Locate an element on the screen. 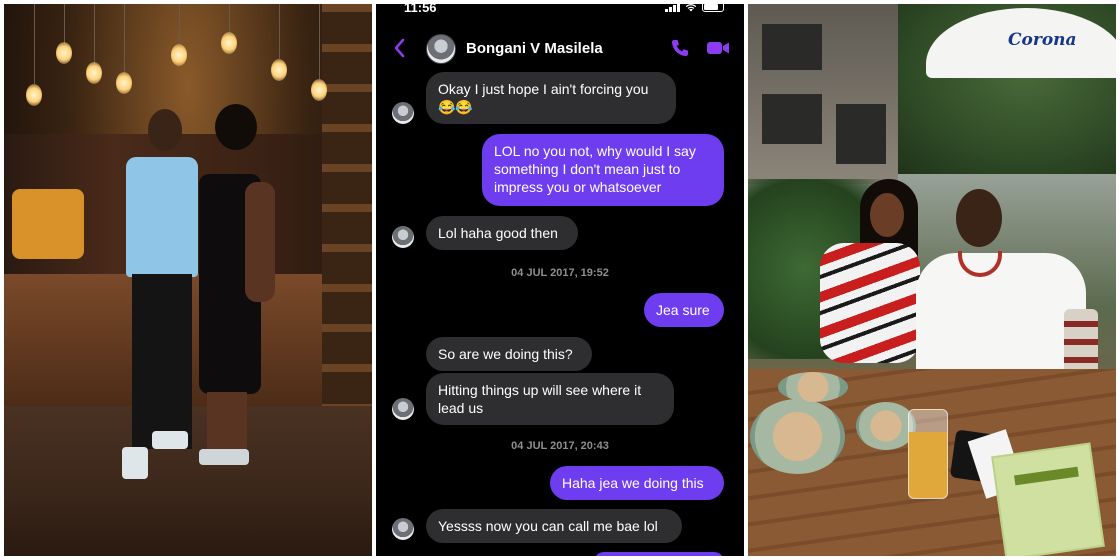  message-outgoing-partial is located at coordinates (659, 554).